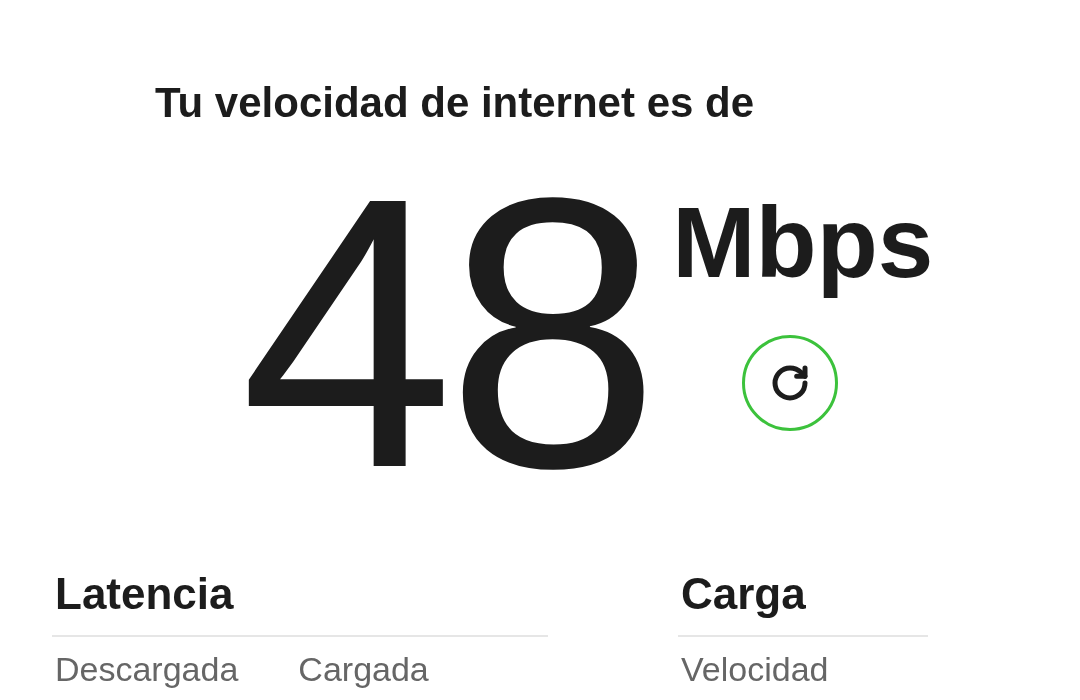 The width and height of the screenshot is (1080, 700). I want to click on metric-label: Cargada, so click(363, 669).